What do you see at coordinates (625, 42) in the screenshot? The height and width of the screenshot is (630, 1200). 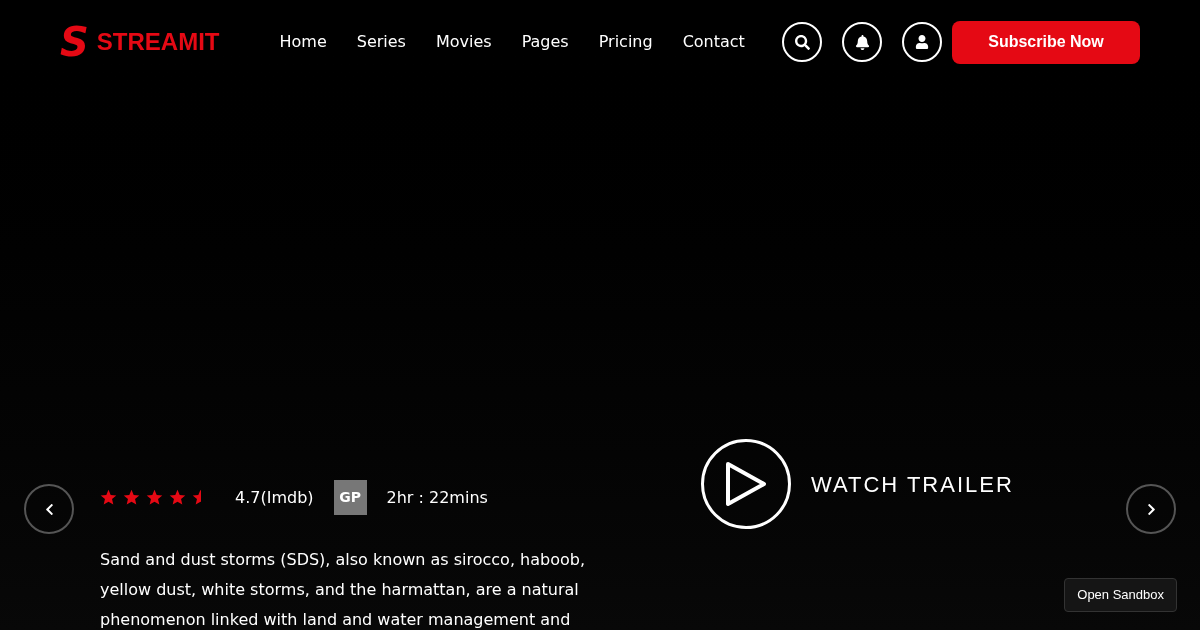 I see `nav-link: Pricing` at bounding box center [625, 42].